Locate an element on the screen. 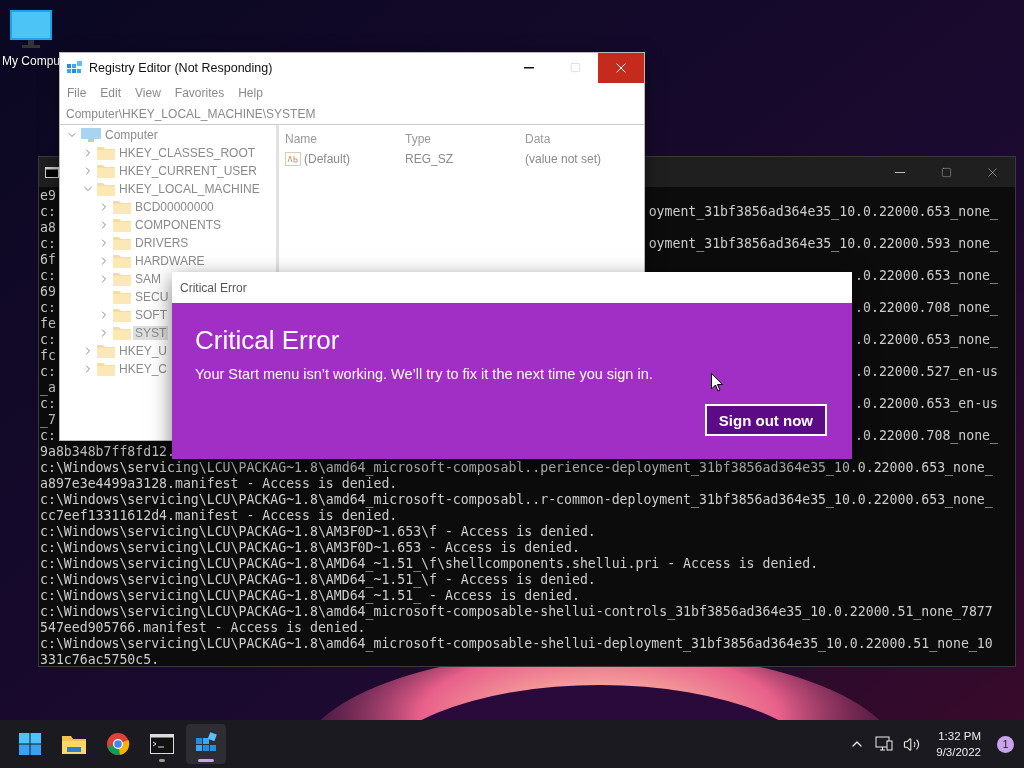 This screenshot has height=768, width=1024. console-line: oyment_31bf3856ad364e35_10.0.22000.593_none_ is located at coordinates (823, 244).